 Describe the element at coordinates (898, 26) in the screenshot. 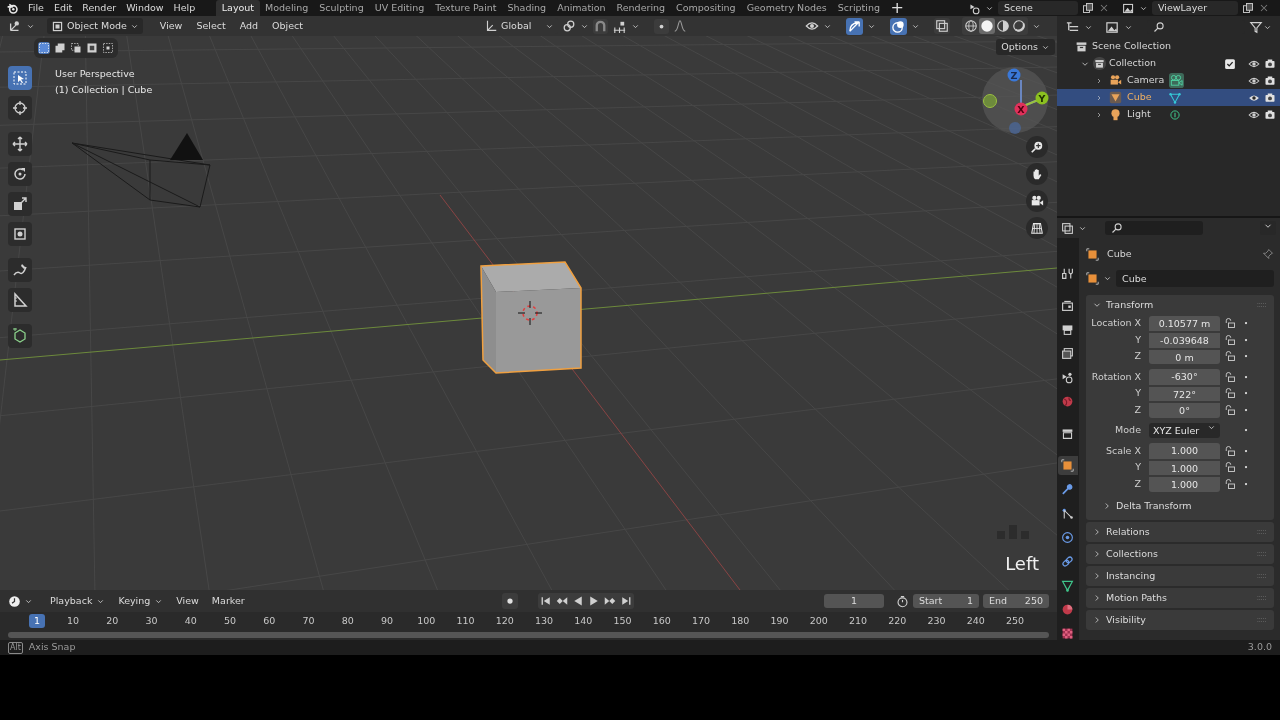

I see `circles-icon` at that location.